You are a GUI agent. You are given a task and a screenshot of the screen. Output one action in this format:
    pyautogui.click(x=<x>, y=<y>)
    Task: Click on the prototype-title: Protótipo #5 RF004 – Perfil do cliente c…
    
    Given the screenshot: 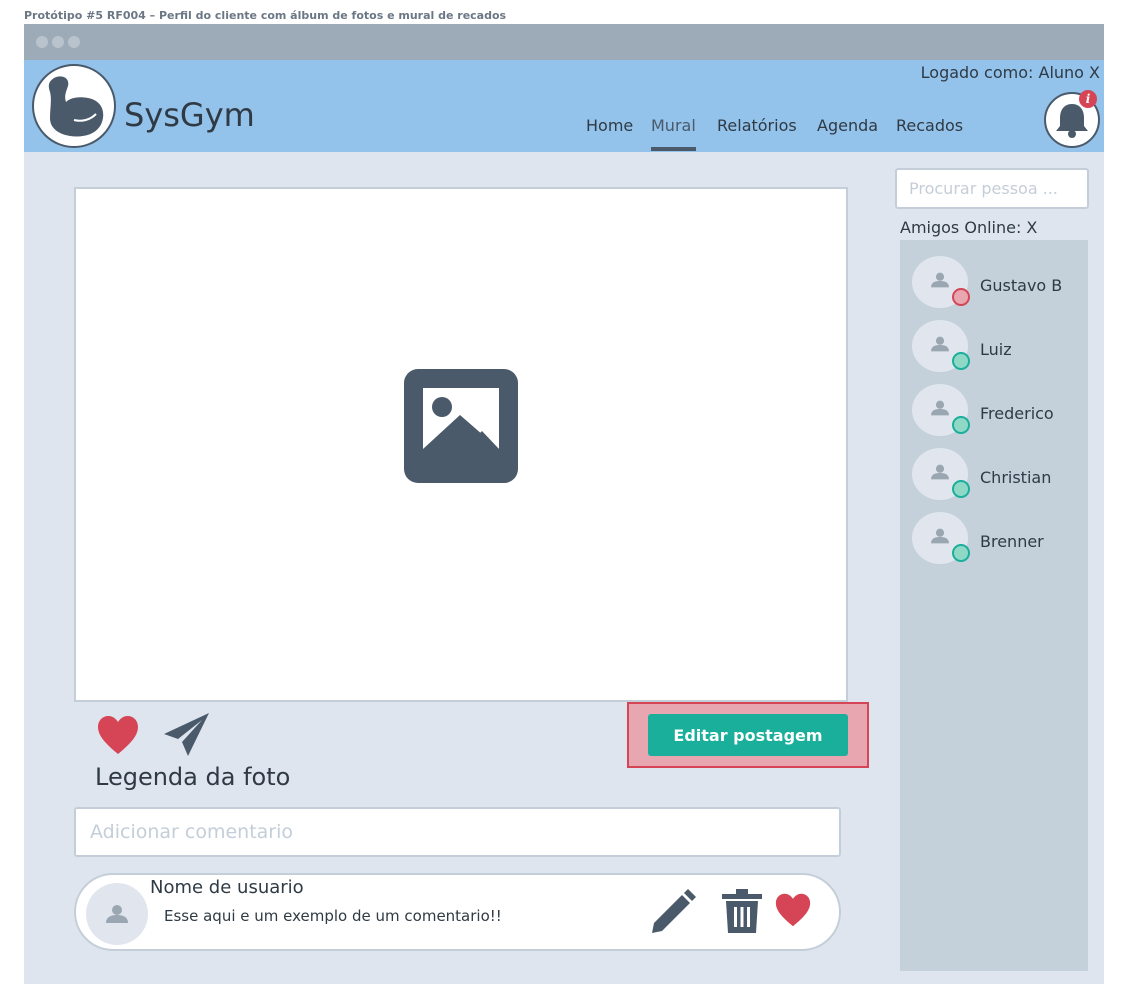 What is the action you would take?
    pyautogui.click(x=265, y=15)
    